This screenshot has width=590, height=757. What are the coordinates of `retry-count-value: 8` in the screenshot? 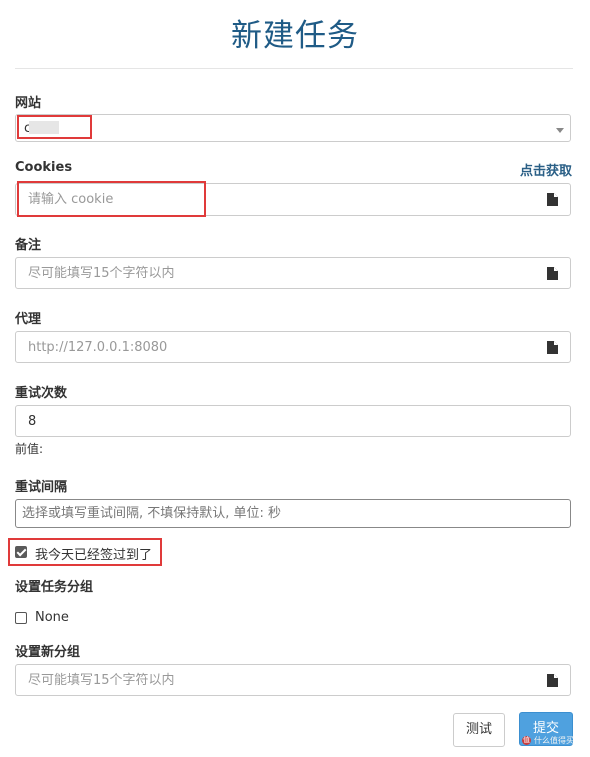 It's located at (32, 421).